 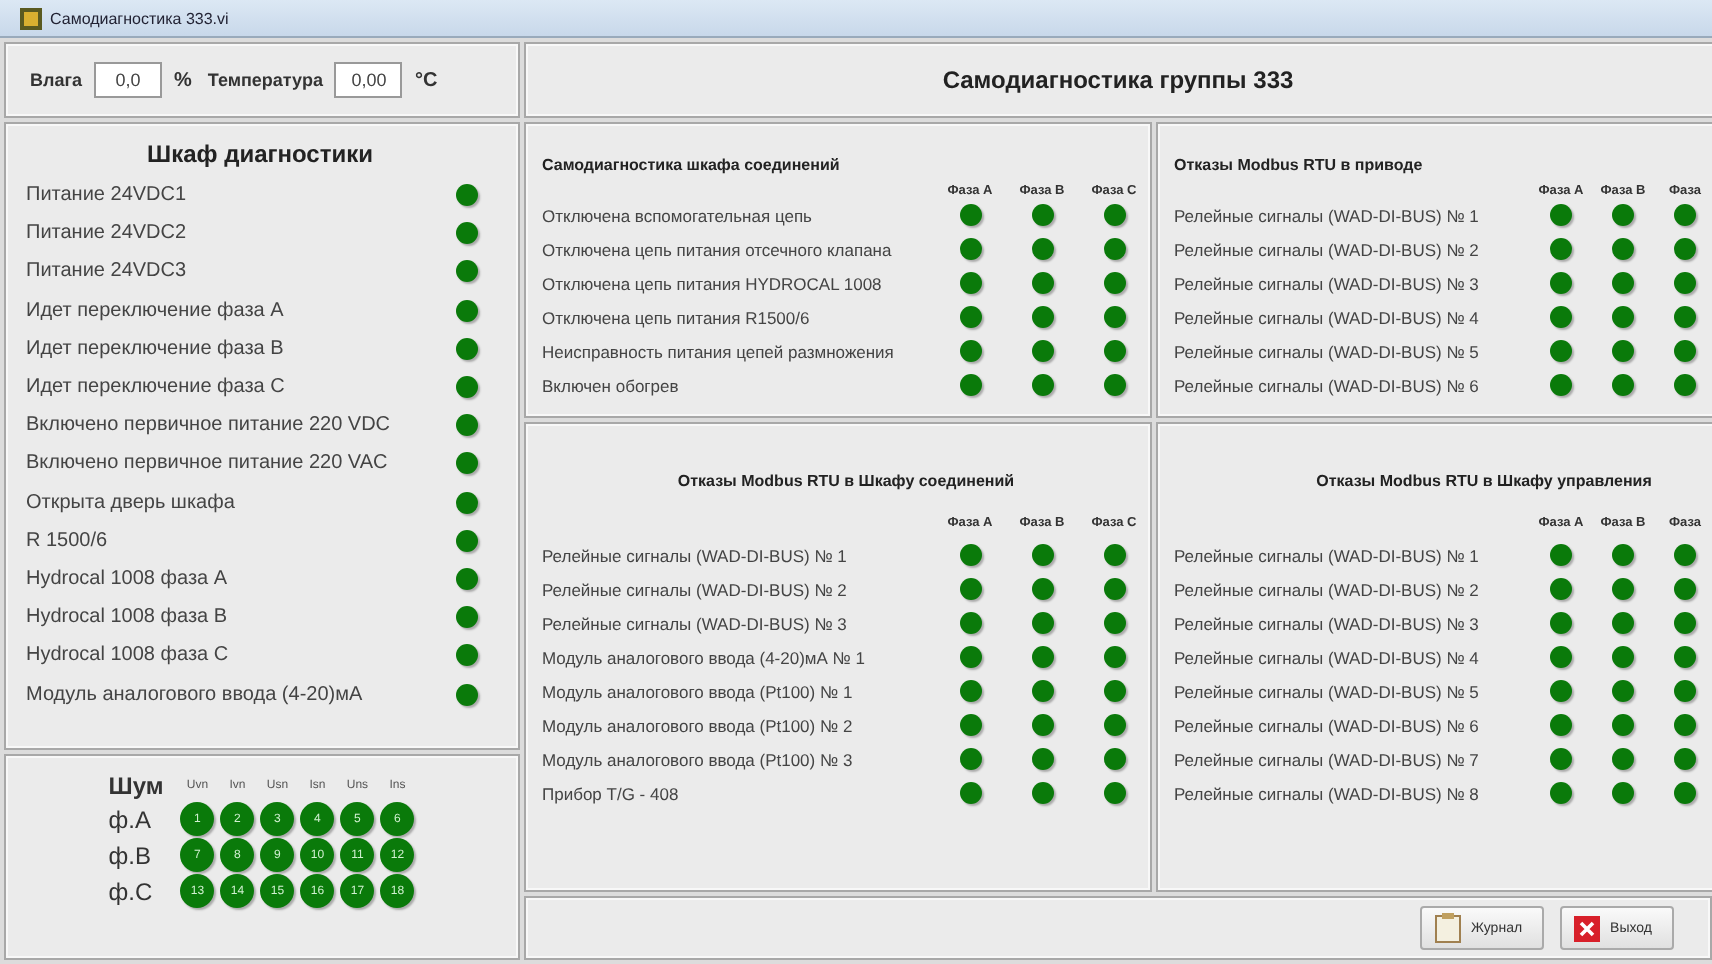 What do you see at coordinates (677, 318) in the screenshot?
I see `indicator-label: Отключена цепь питания R1500/6` at bounding box center [677, 318].